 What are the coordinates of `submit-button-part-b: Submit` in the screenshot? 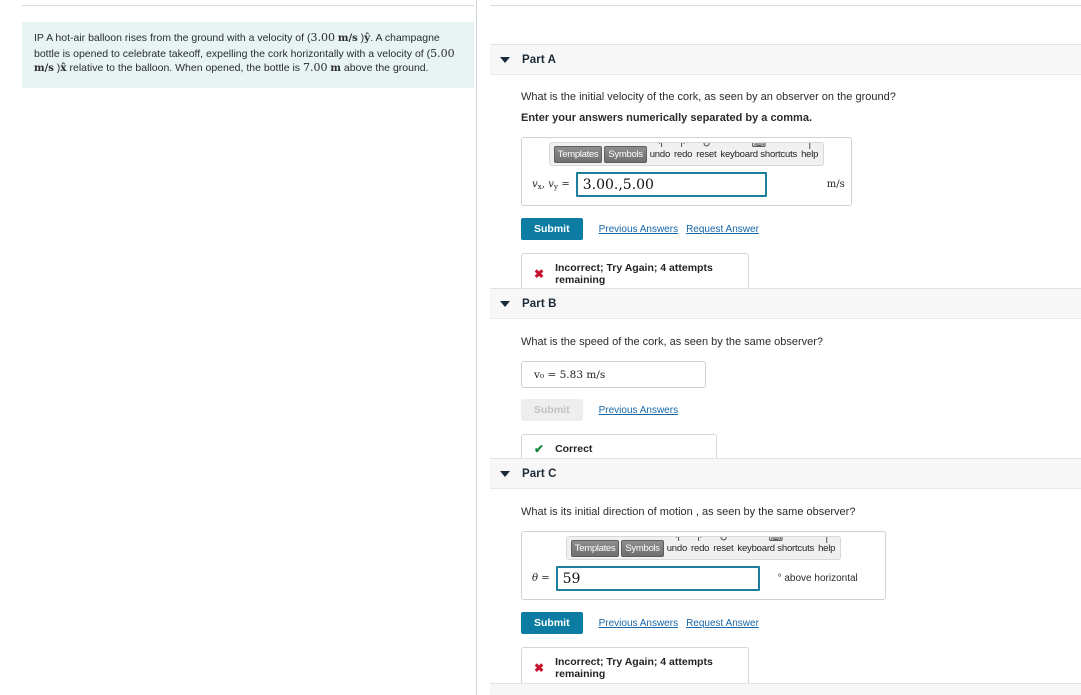 It's located at (552, 410).